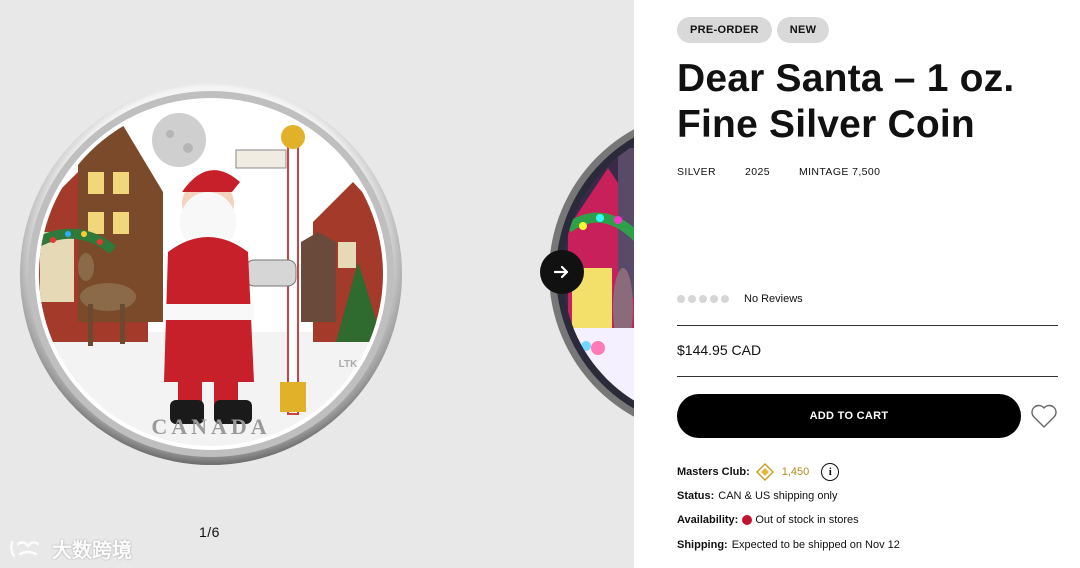  I want to click on masters-club-label: Masters Club:, so click(713, 472).